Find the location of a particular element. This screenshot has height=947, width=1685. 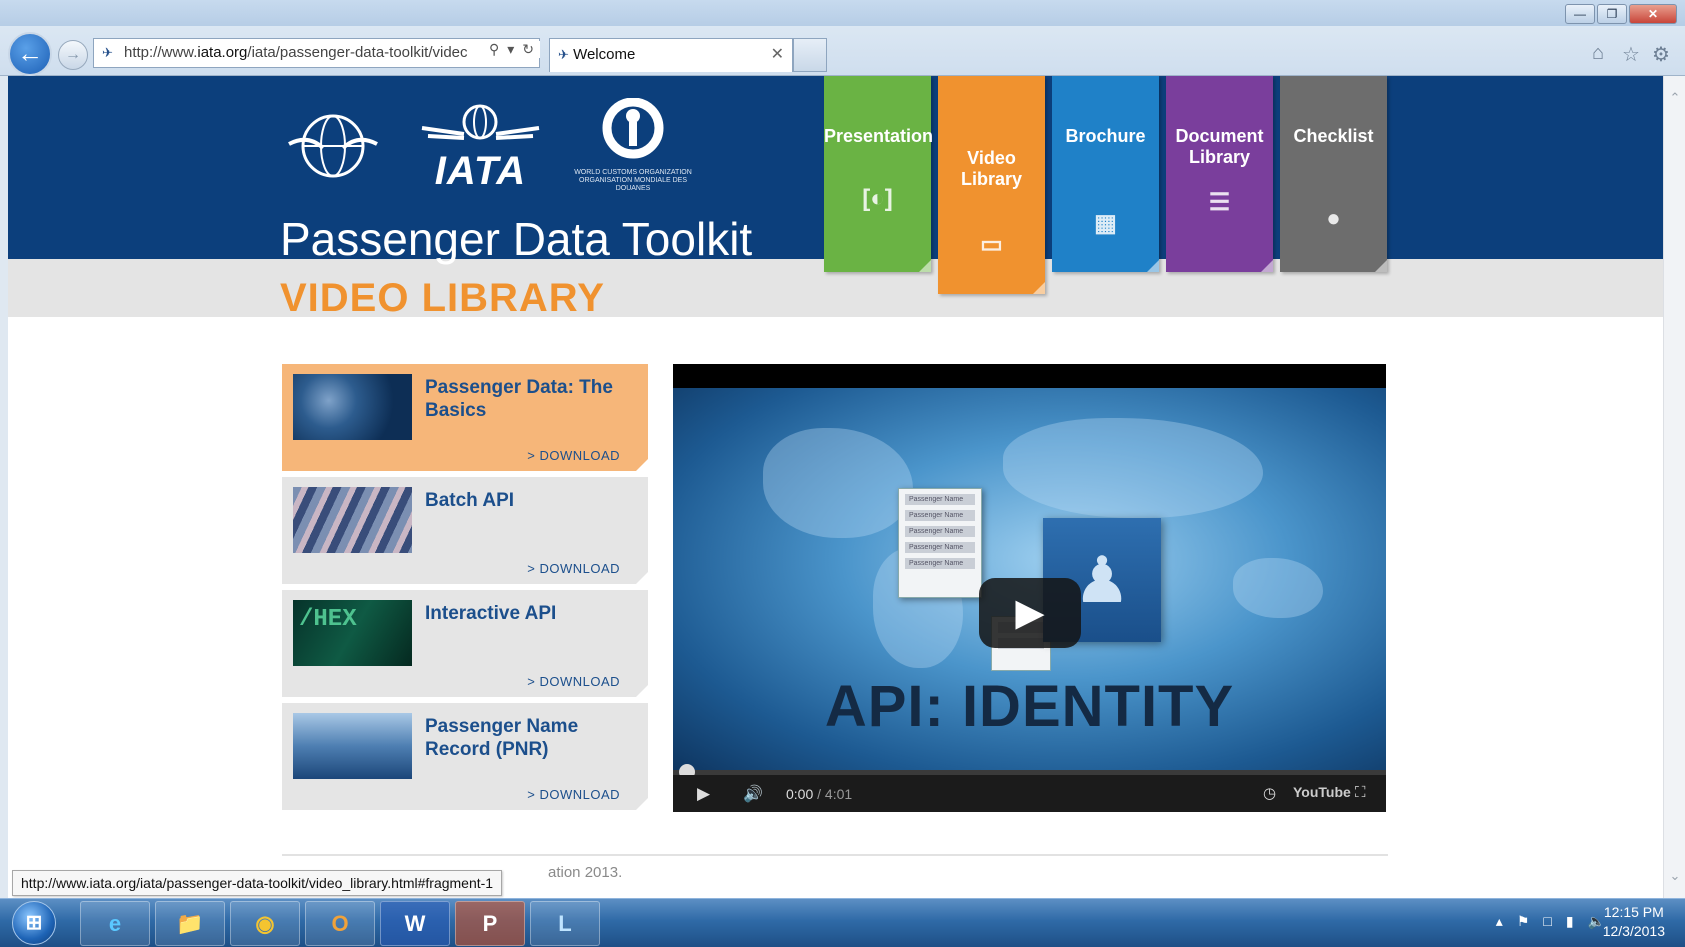

nav-tab-label-2: Library is located at coordinates (1219, 157).